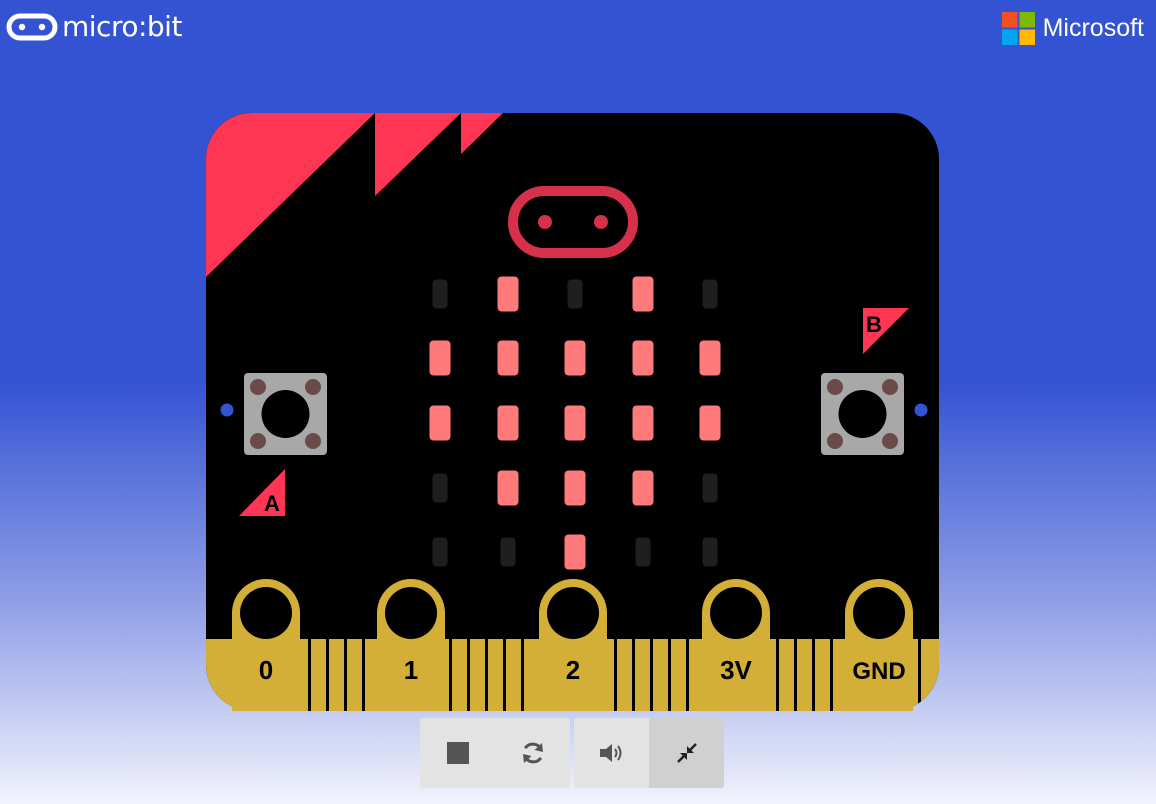  What do you see at coordinates (1018, 28) in the screenshot?
I see `microsoft-logo-icon` at bounding box center [1018, 28].